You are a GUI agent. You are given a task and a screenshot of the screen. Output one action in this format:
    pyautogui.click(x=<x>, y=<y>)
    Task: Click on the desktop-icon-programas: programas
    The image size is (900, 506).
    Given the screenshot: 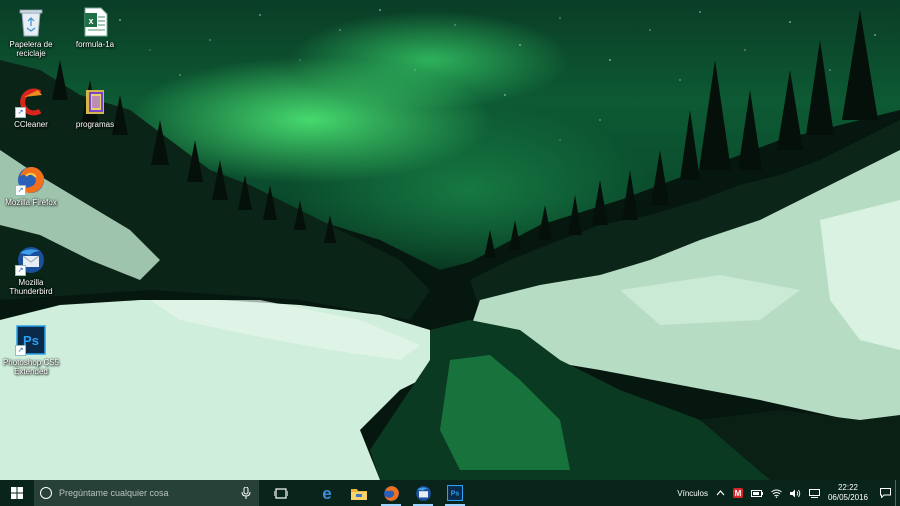 What is the action you would take?
    pyautogui.click(x=95, y=107)
    